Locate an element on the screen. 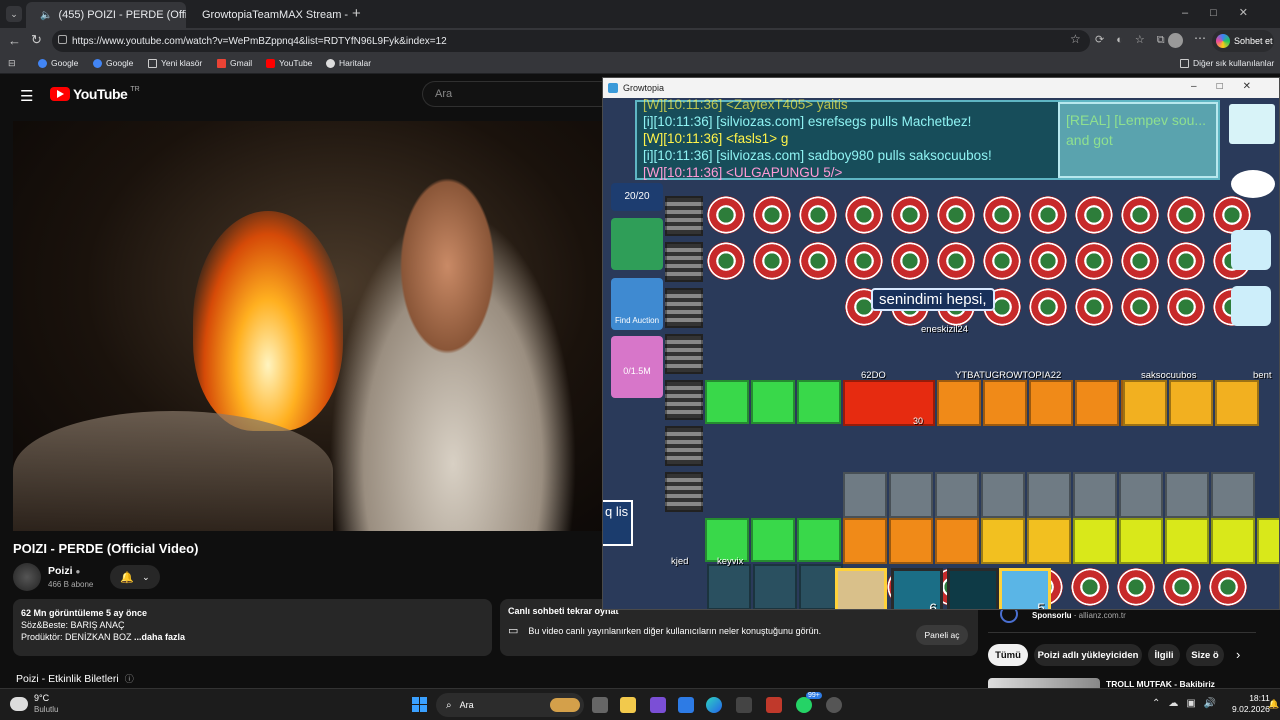 The image size is (1280, 720). left-panel: q lis is located at coordinates (618, 523).